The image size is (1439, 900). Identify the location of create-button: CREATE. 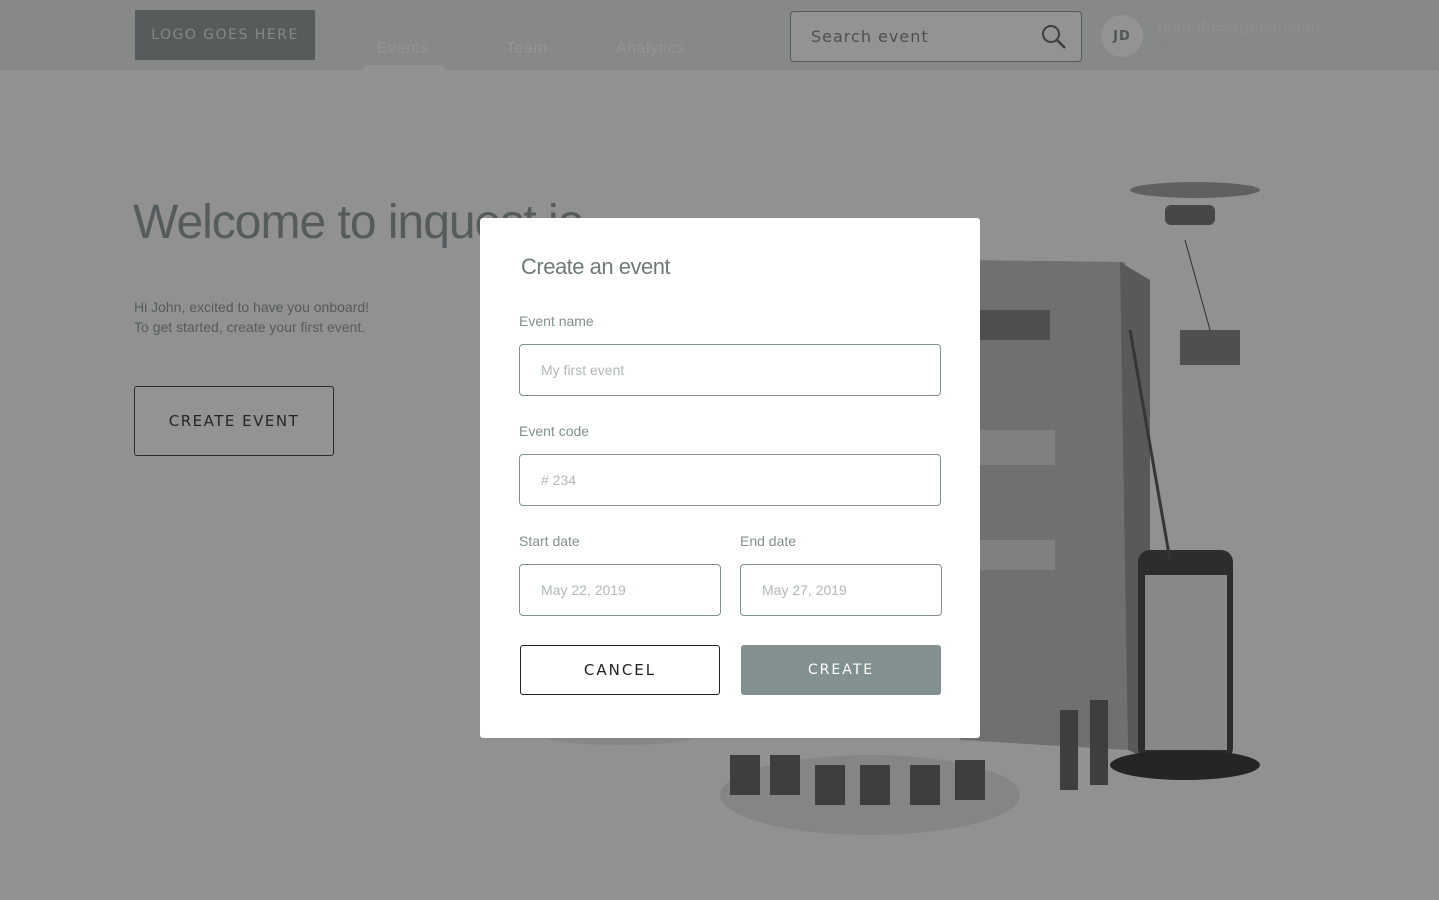
(841, 670).